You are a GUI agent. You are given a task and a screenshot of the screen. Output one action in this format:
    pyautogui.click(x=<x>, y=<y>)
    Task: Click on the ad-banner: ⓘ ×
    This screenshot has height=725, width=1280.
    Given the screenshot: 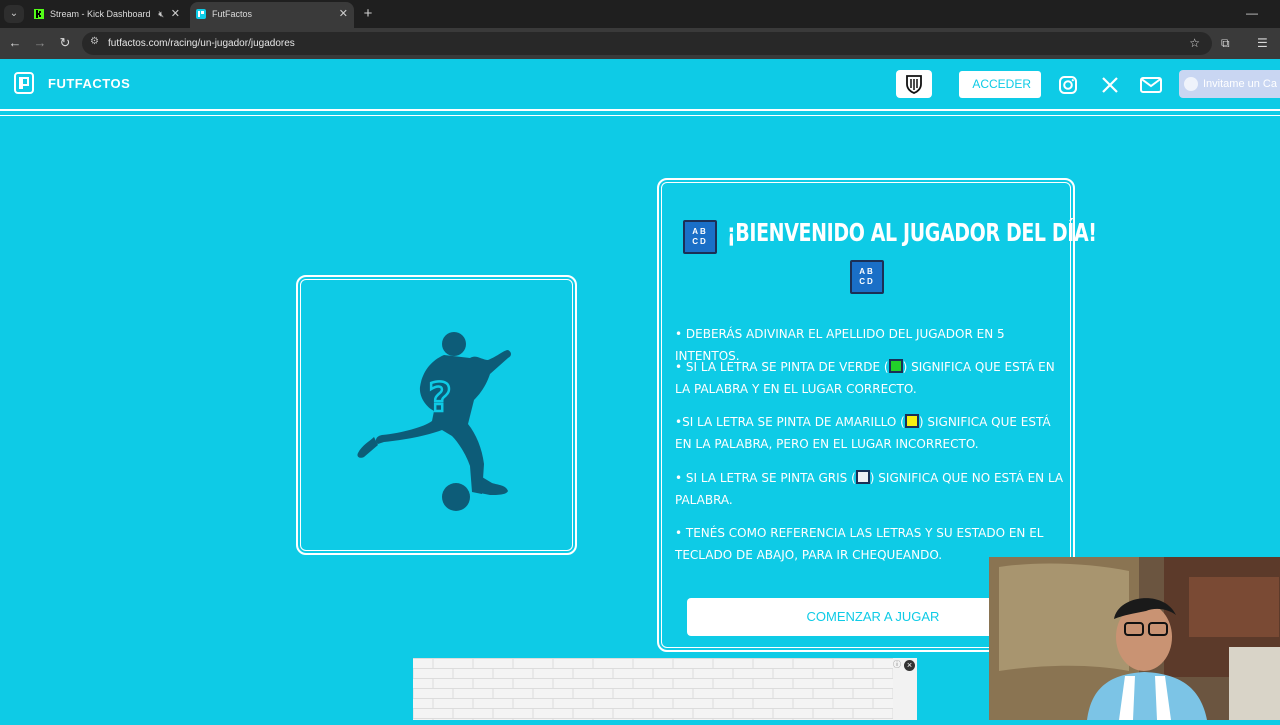 What is the action you would take?
    pyautogui.click(x=665, y=689)
    